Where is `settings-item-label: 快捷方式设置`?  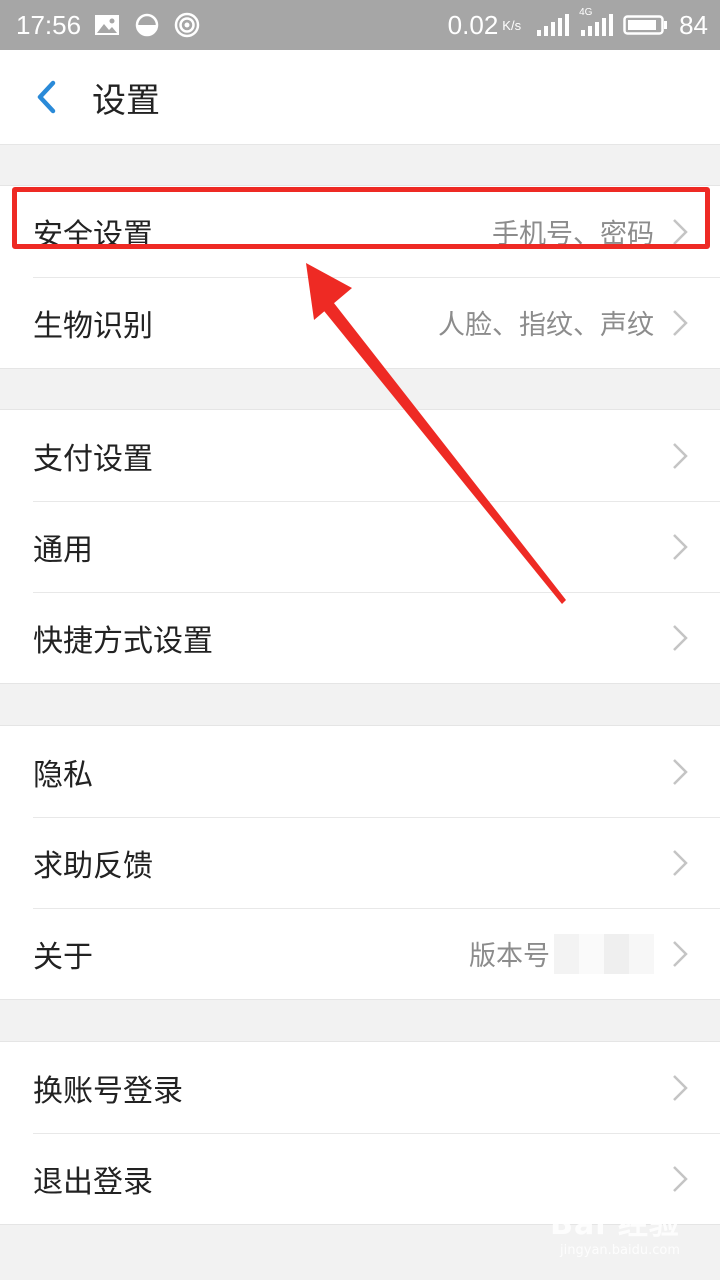 settings-item-label: 快捷方式设置 is located at coordinates (123, 641).